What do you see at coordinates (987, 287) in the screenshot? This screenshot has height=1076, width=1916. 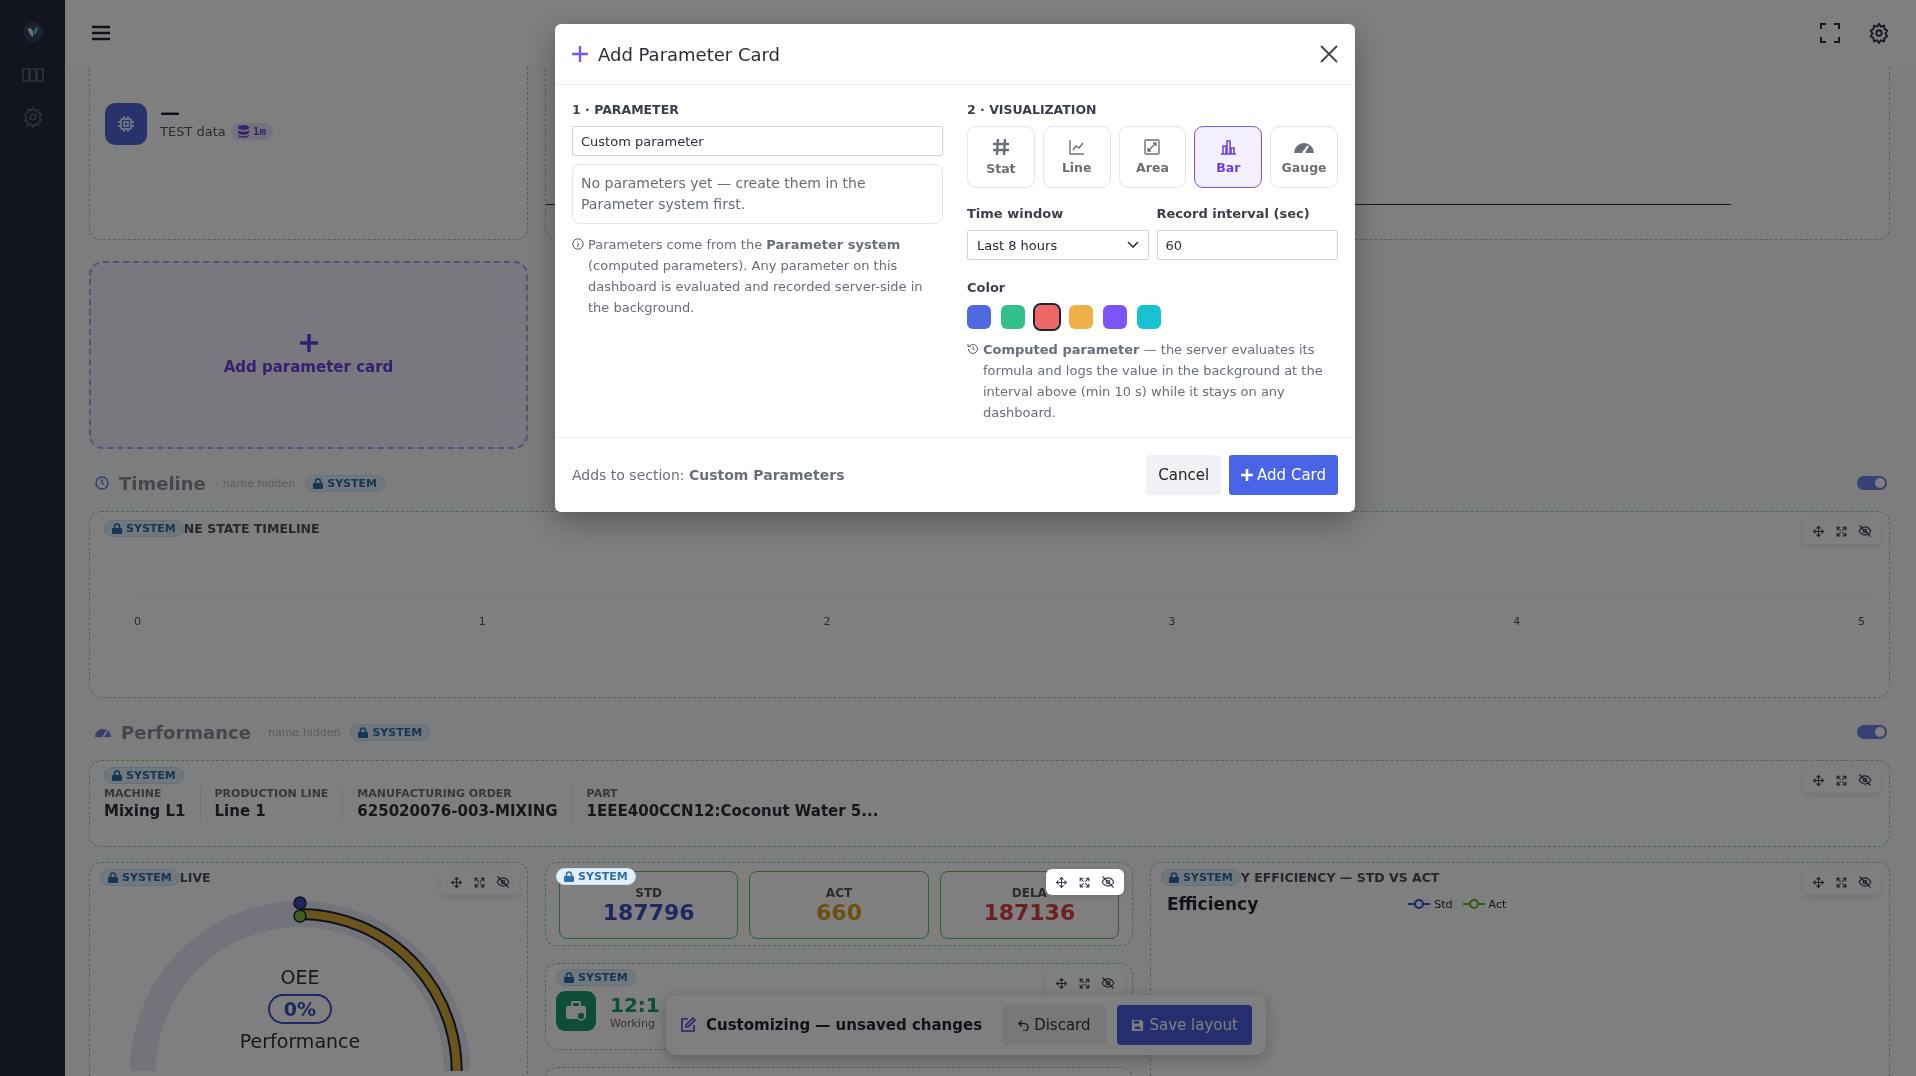 I see `field-label: Color` at bounding box center [987, 287].